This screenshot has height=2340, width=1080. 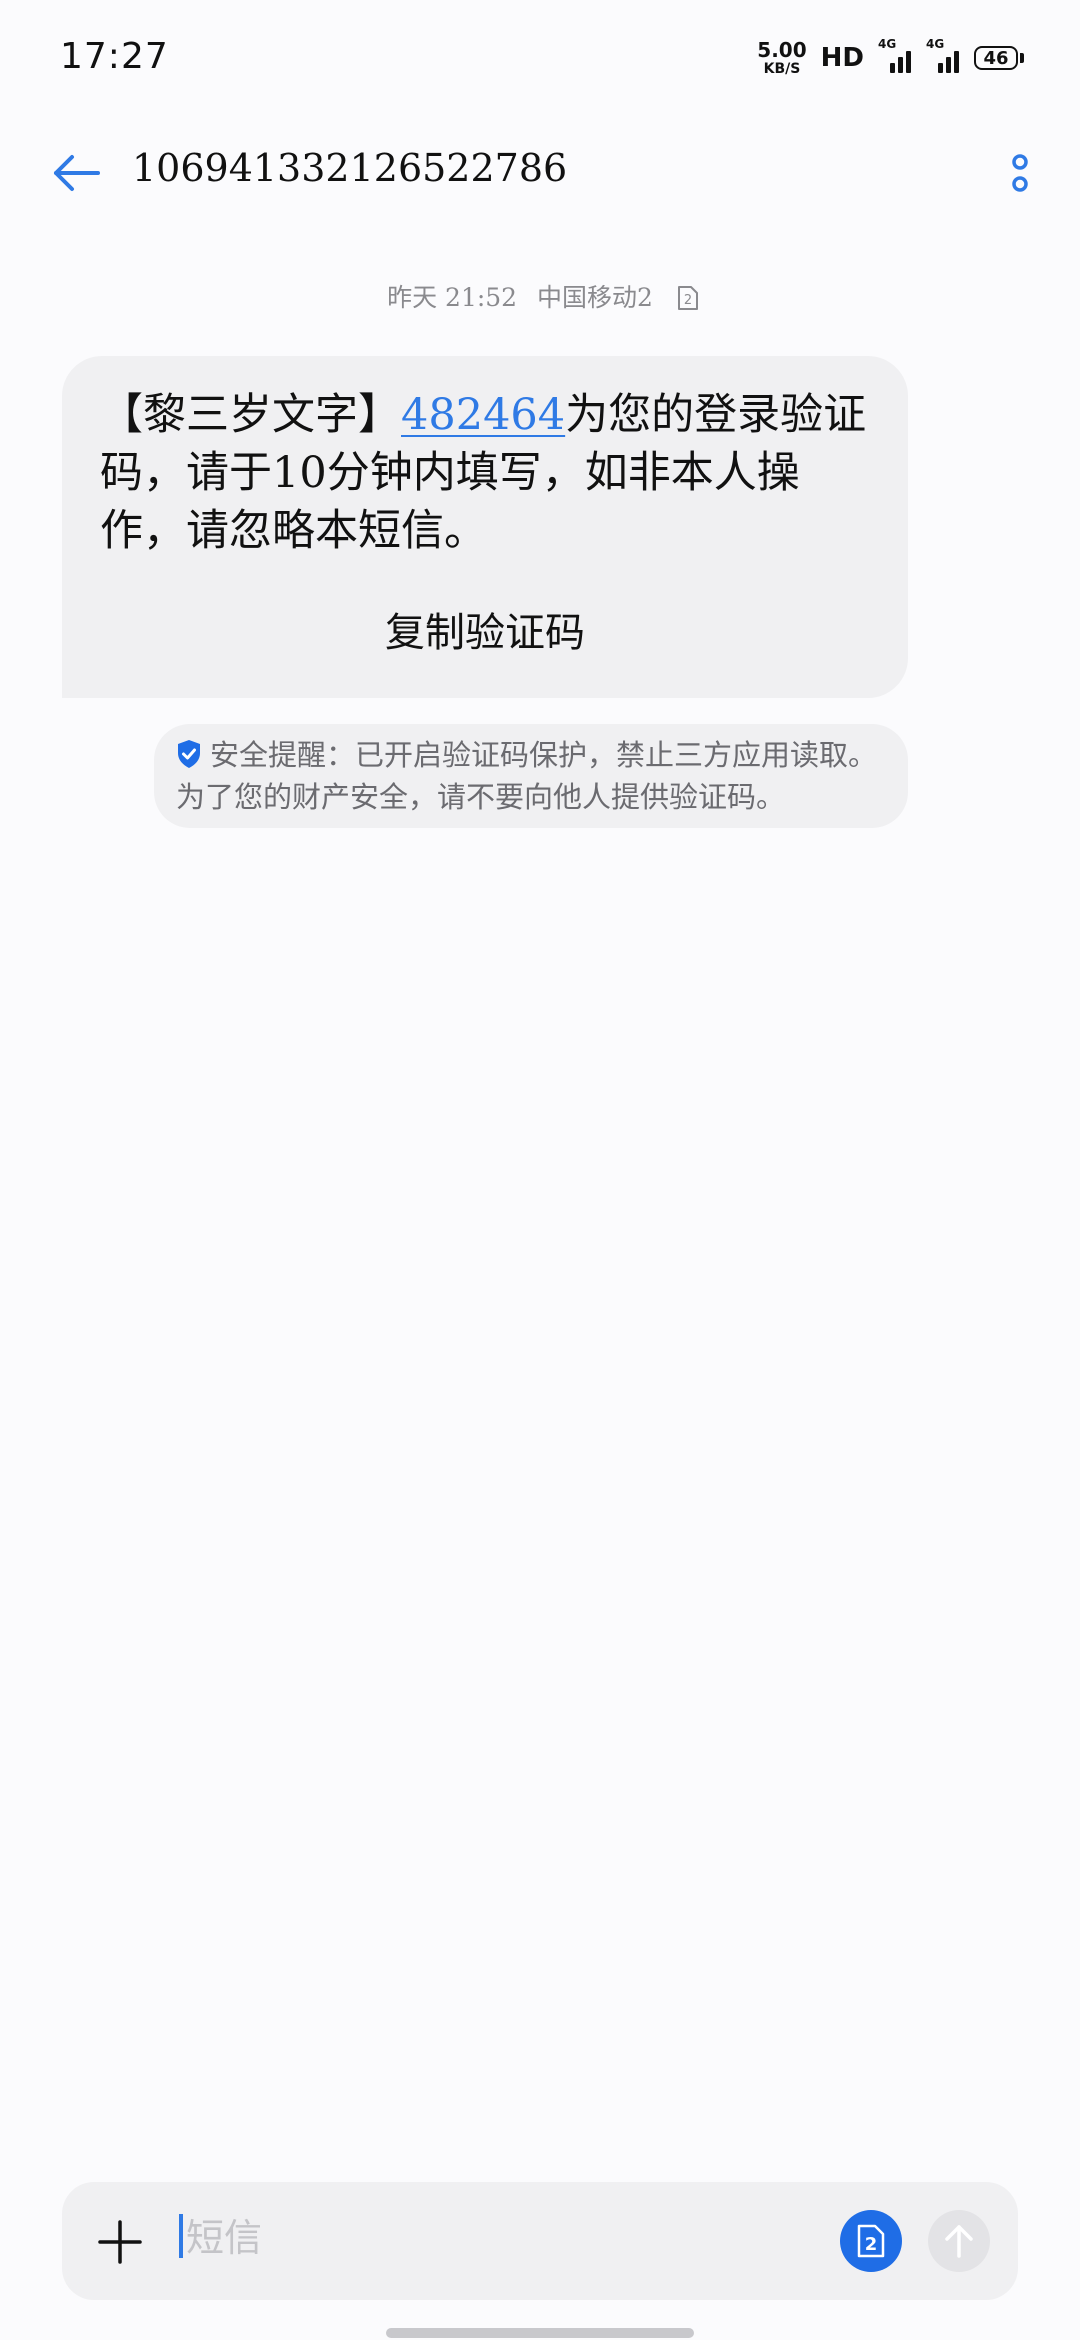 I want to click on sim-select-number: 2, so click(x=871, y=2244).